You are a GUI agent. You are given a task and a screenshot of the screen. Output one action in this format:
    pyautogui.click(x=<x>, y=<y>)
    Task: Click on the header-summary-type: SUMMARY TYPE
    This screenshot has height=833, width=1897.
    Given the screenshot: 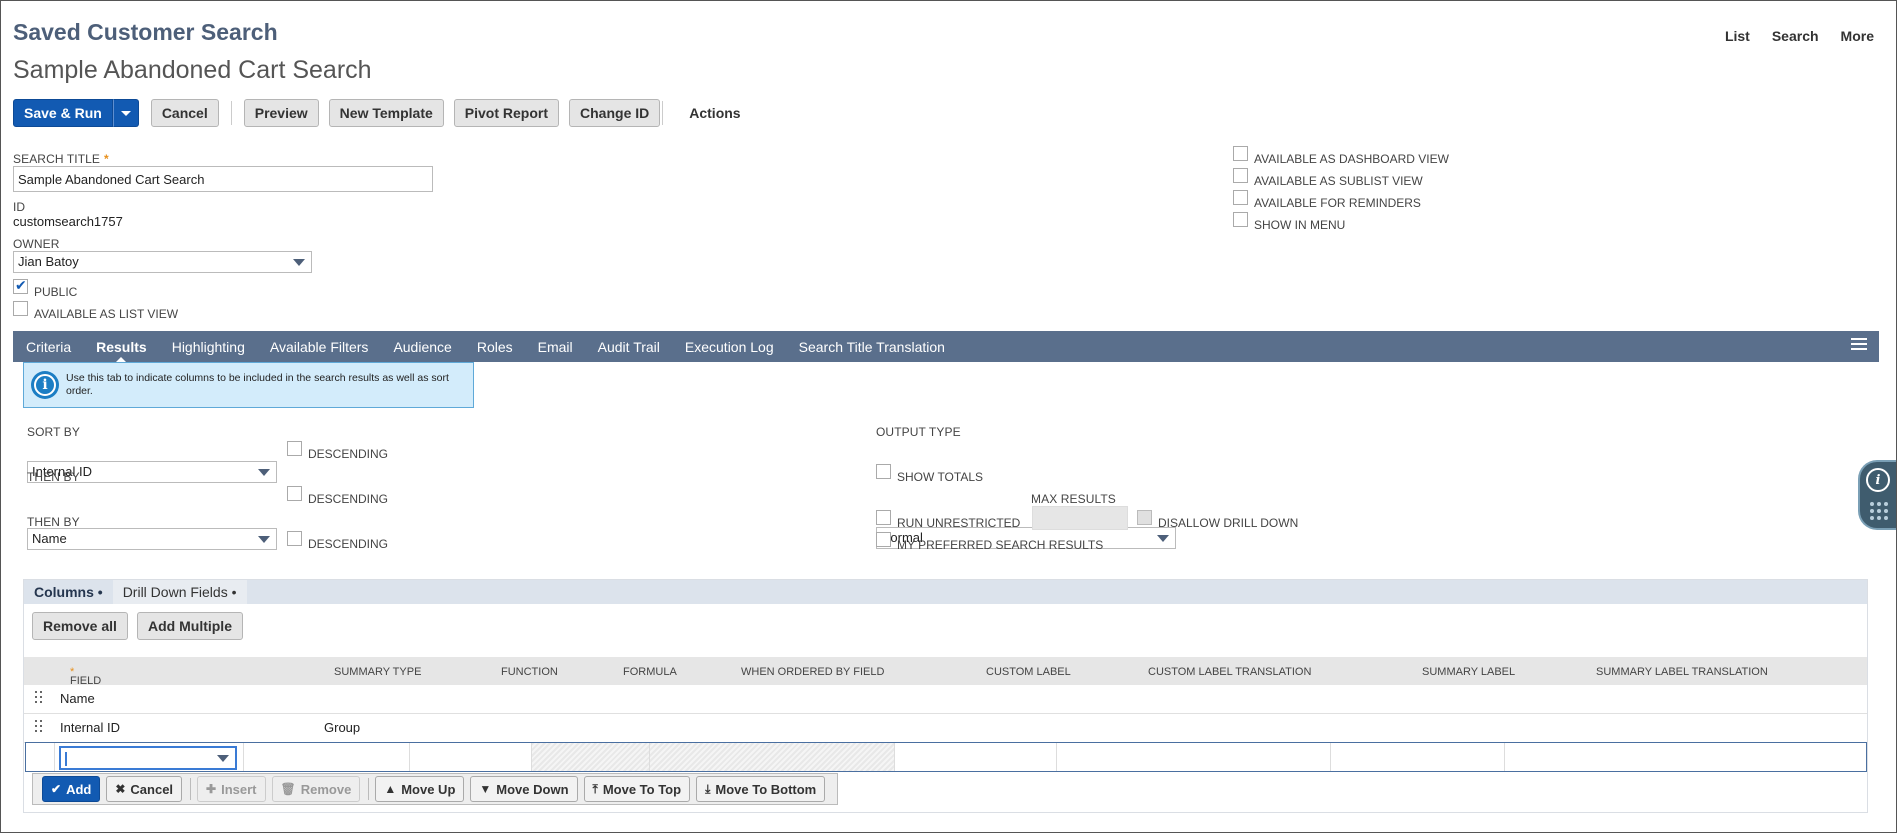 What is the action you would take?
    pyautogui.click(x=378, y=672)
    